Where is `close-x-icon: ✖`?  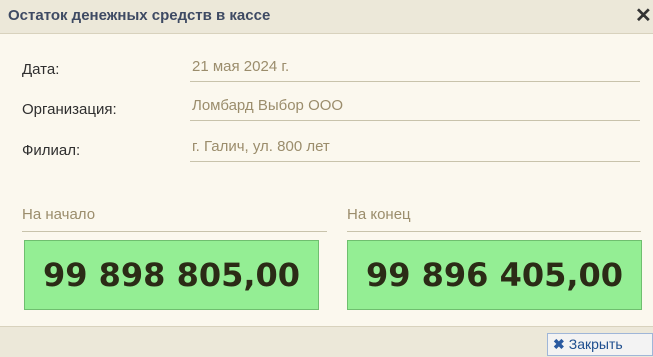 close-x-icon: ✖ is located at coordinates (559, 344).